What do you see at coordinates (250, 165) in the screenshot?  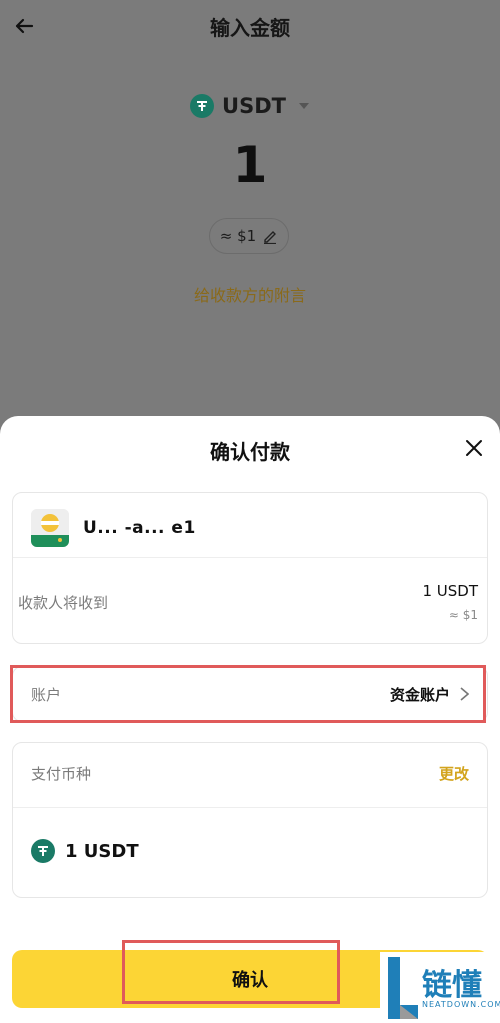 I see `amount-display: 1` at bounding box center [250, 165].